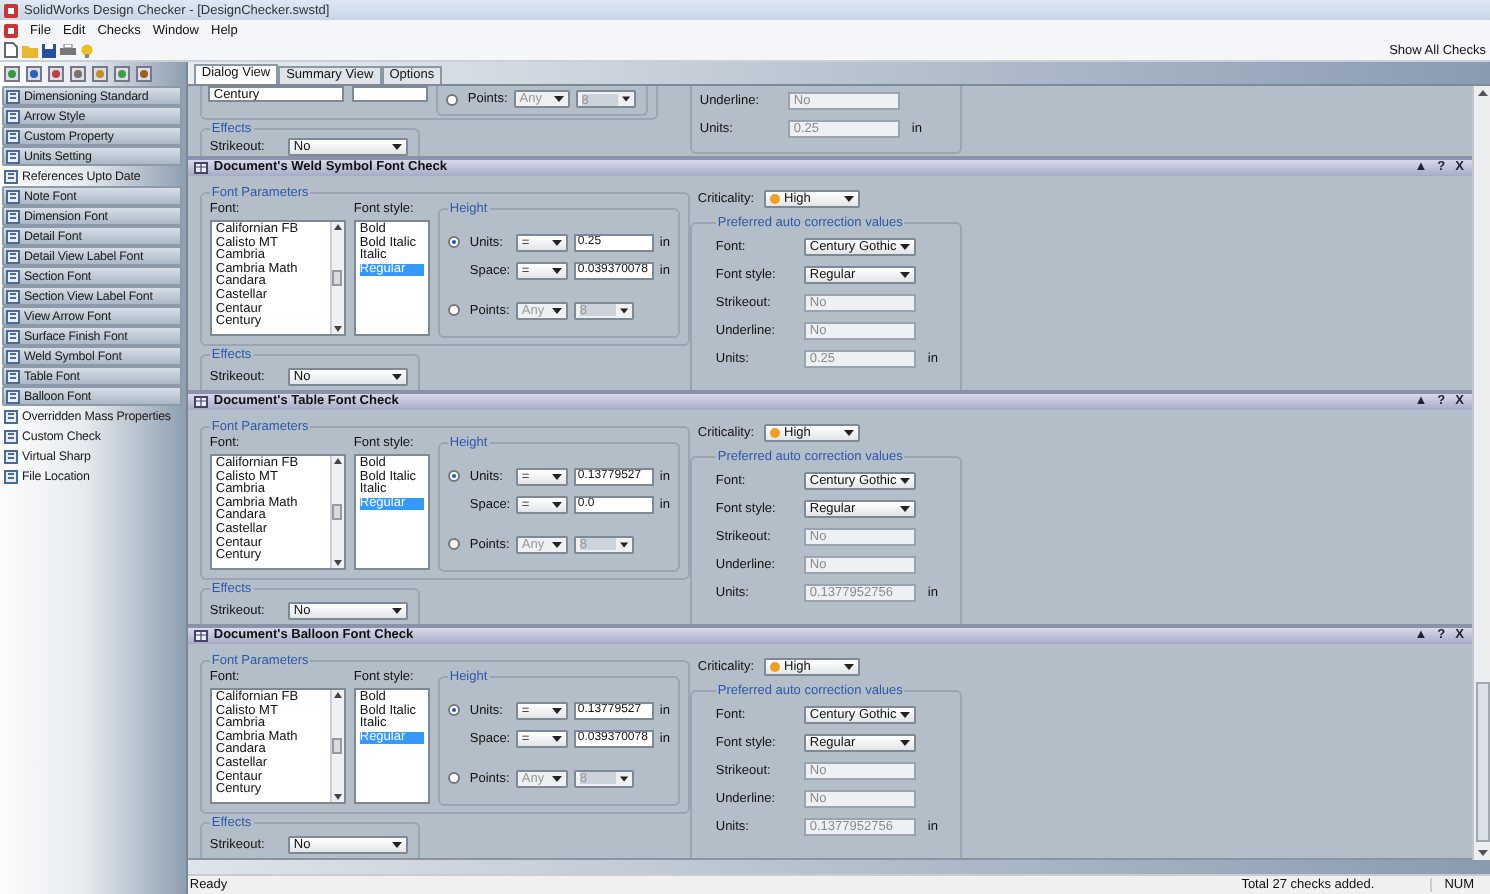 This screenshot has height=894, width=1490. Describe the element at coordinates (87, 50) in the screenshot. I see `bulb-icon` at that location.